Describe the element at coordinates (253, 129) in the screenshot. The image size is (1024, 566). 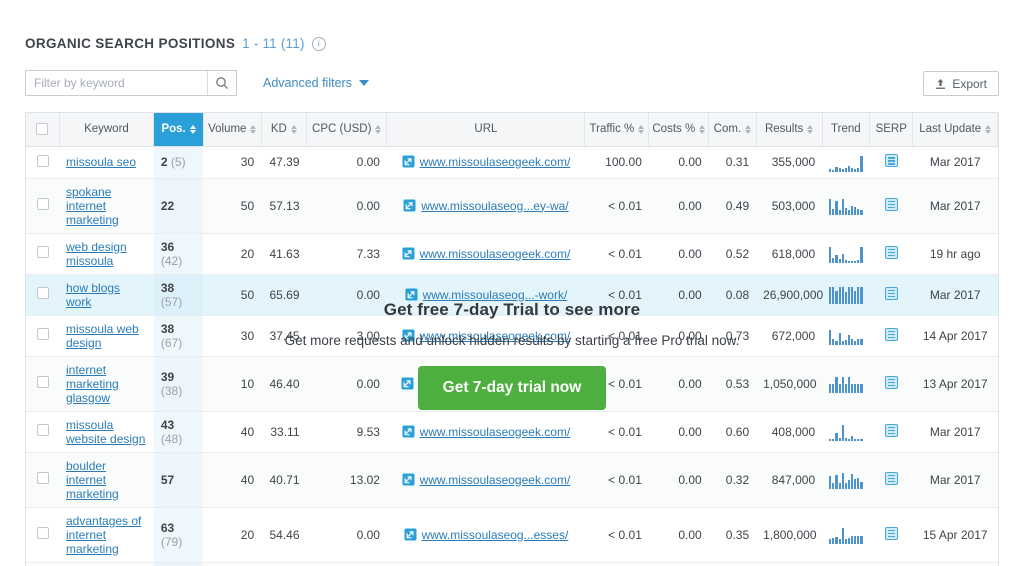
I see `sort-toggle-vol` at that location.